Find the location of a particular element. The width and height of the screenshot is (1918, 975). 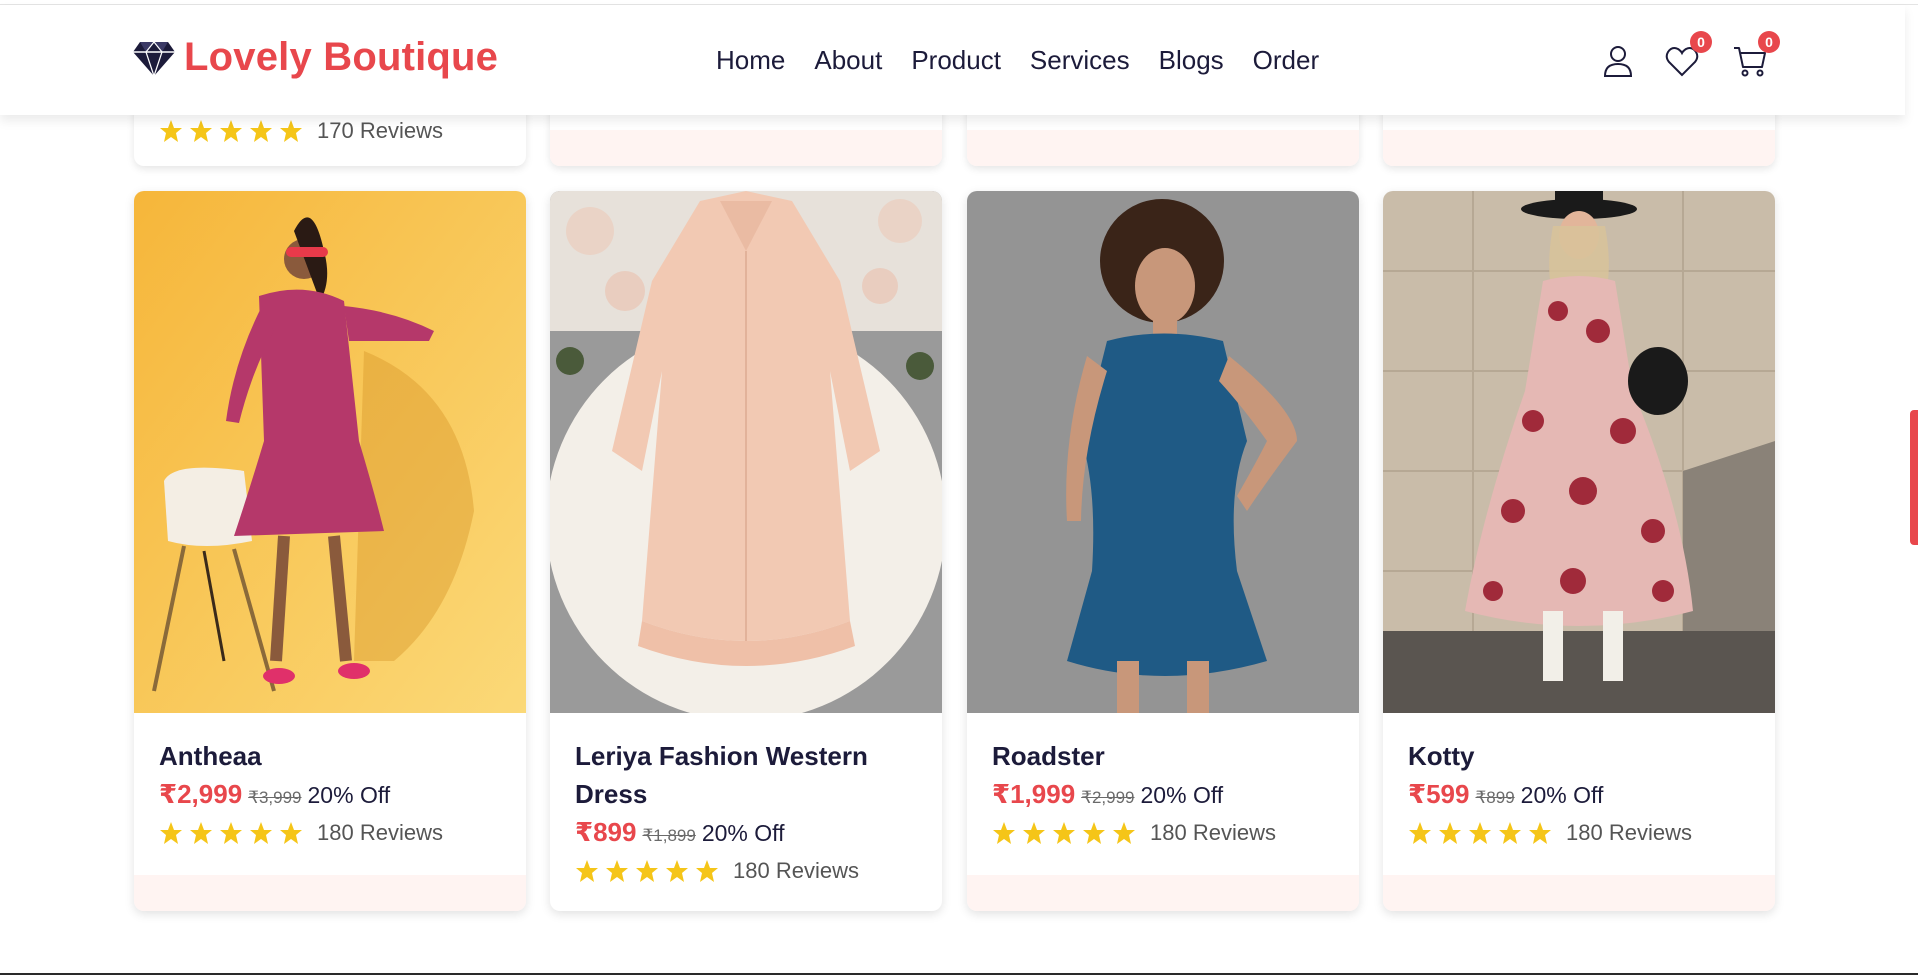

original-price: ₹899 is located at coordinates (1495, 797).